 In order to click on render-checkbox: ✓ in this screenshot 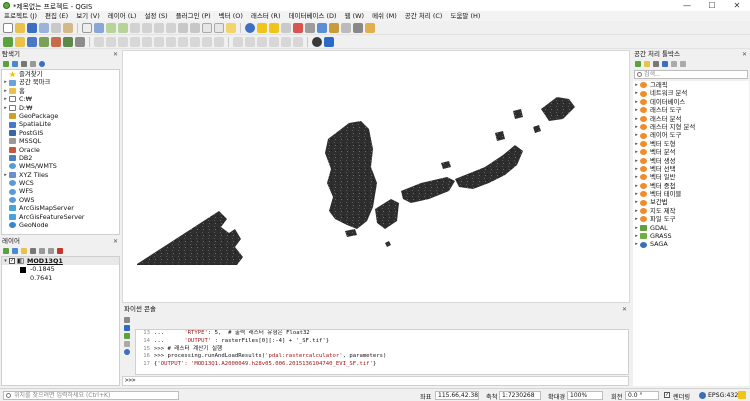, I will do `click(667, 395)`.